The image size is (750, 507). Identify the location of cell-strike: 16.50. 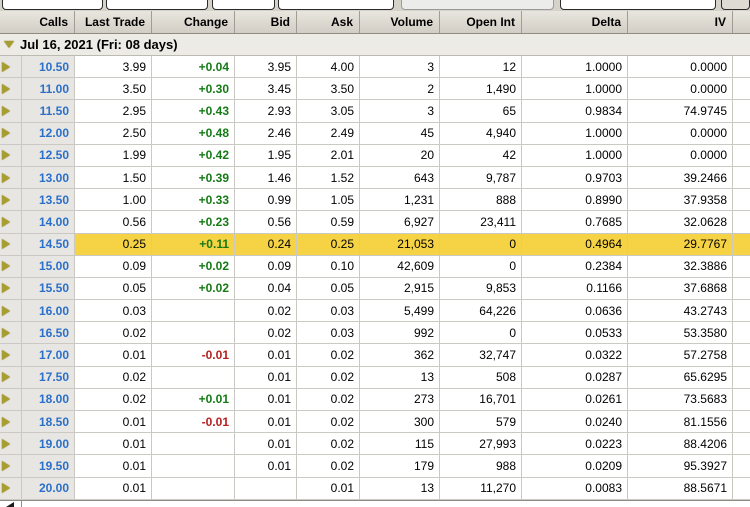
(48, 333).